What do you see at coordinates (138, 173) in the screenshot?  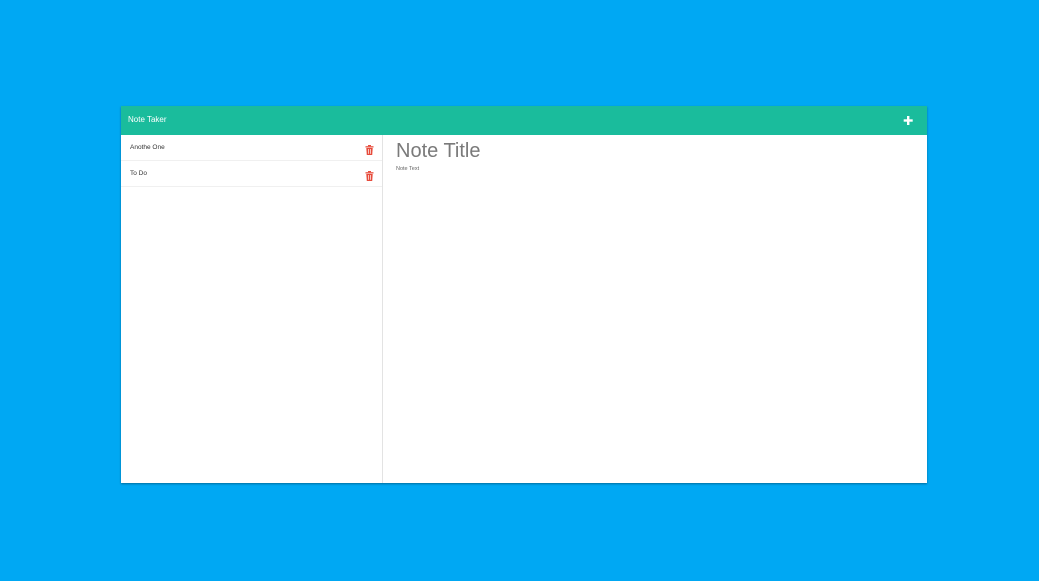 I see `note-item-title: To Do` at bounding box center [138, 173].